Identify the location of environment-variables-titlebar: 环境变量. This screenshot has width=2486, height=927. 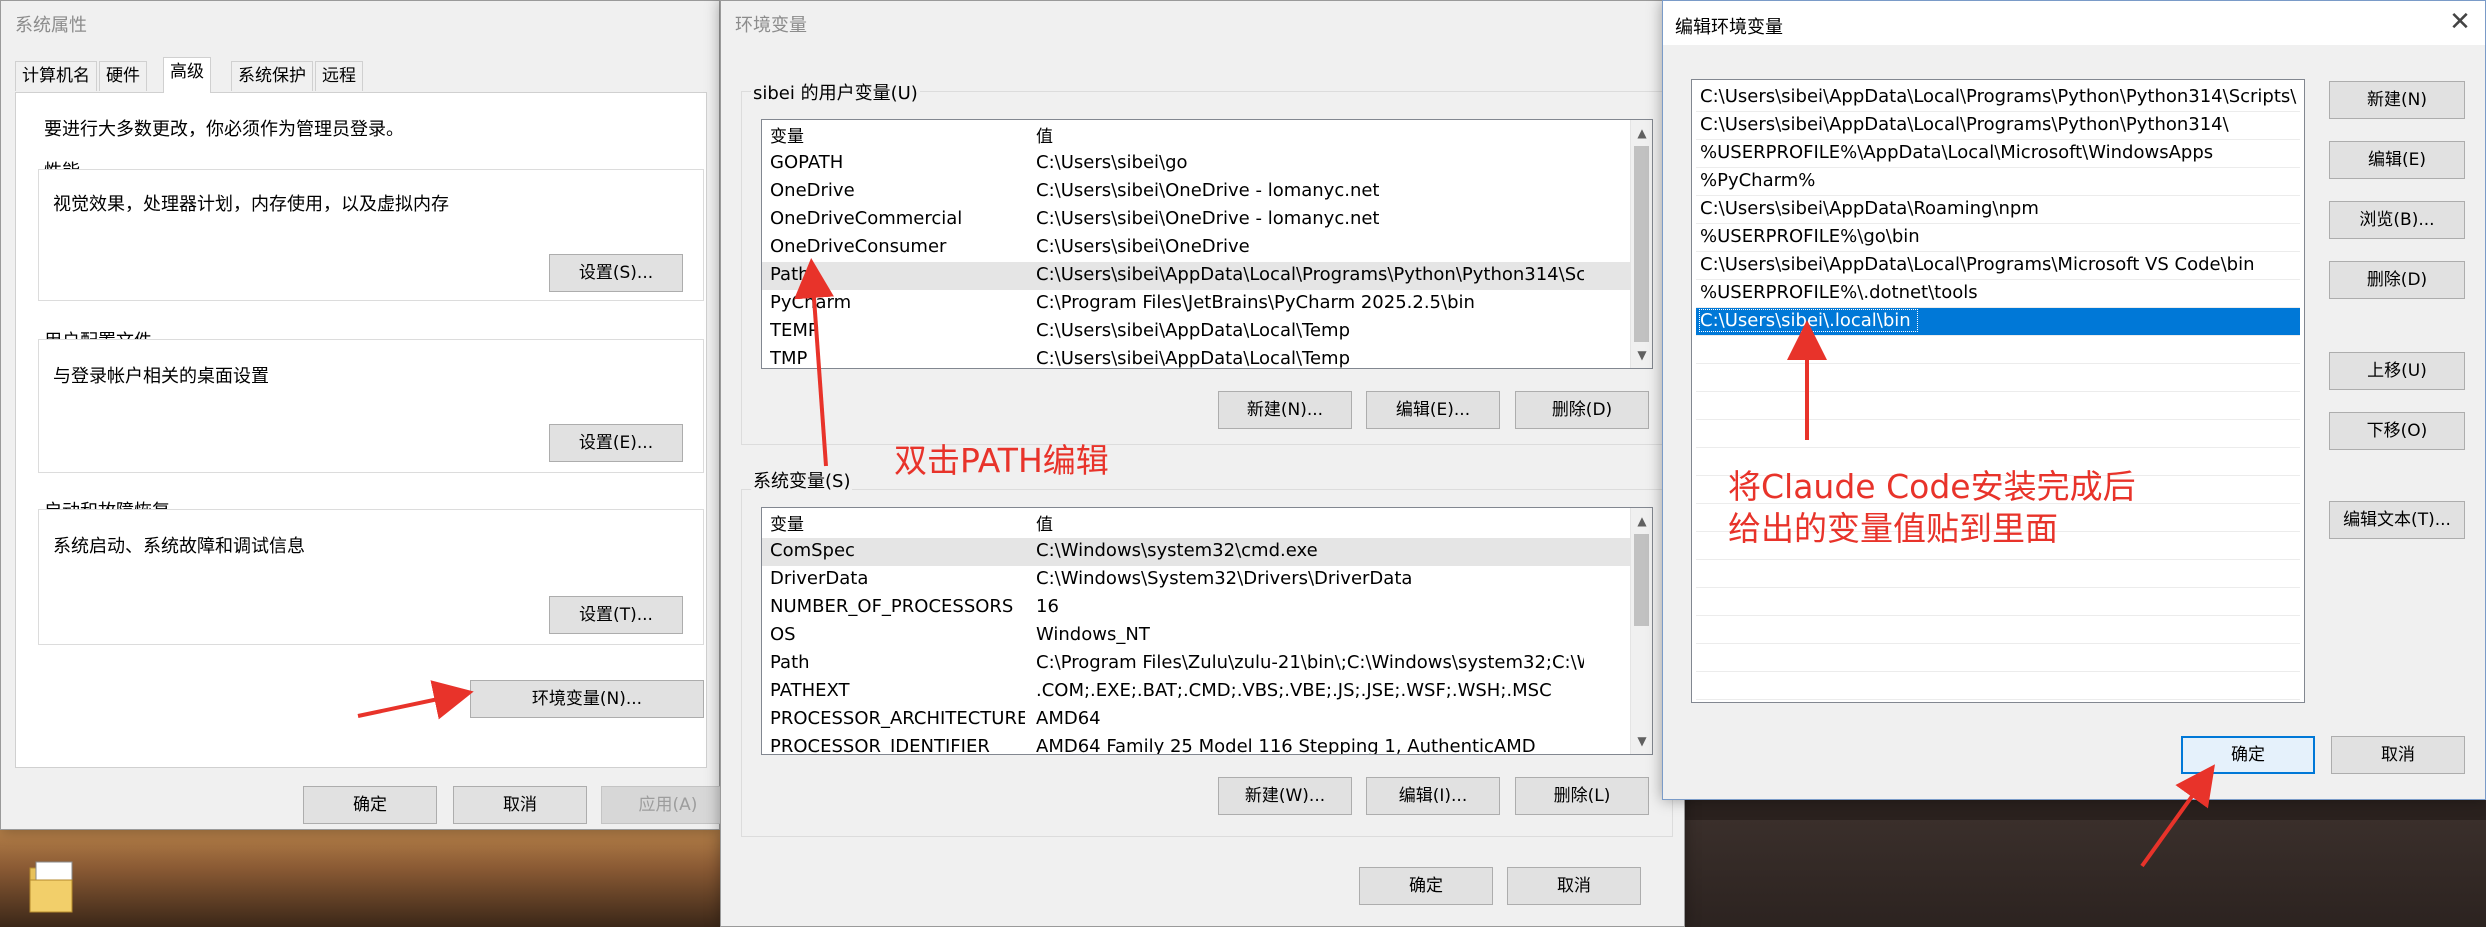
(1202, 23).